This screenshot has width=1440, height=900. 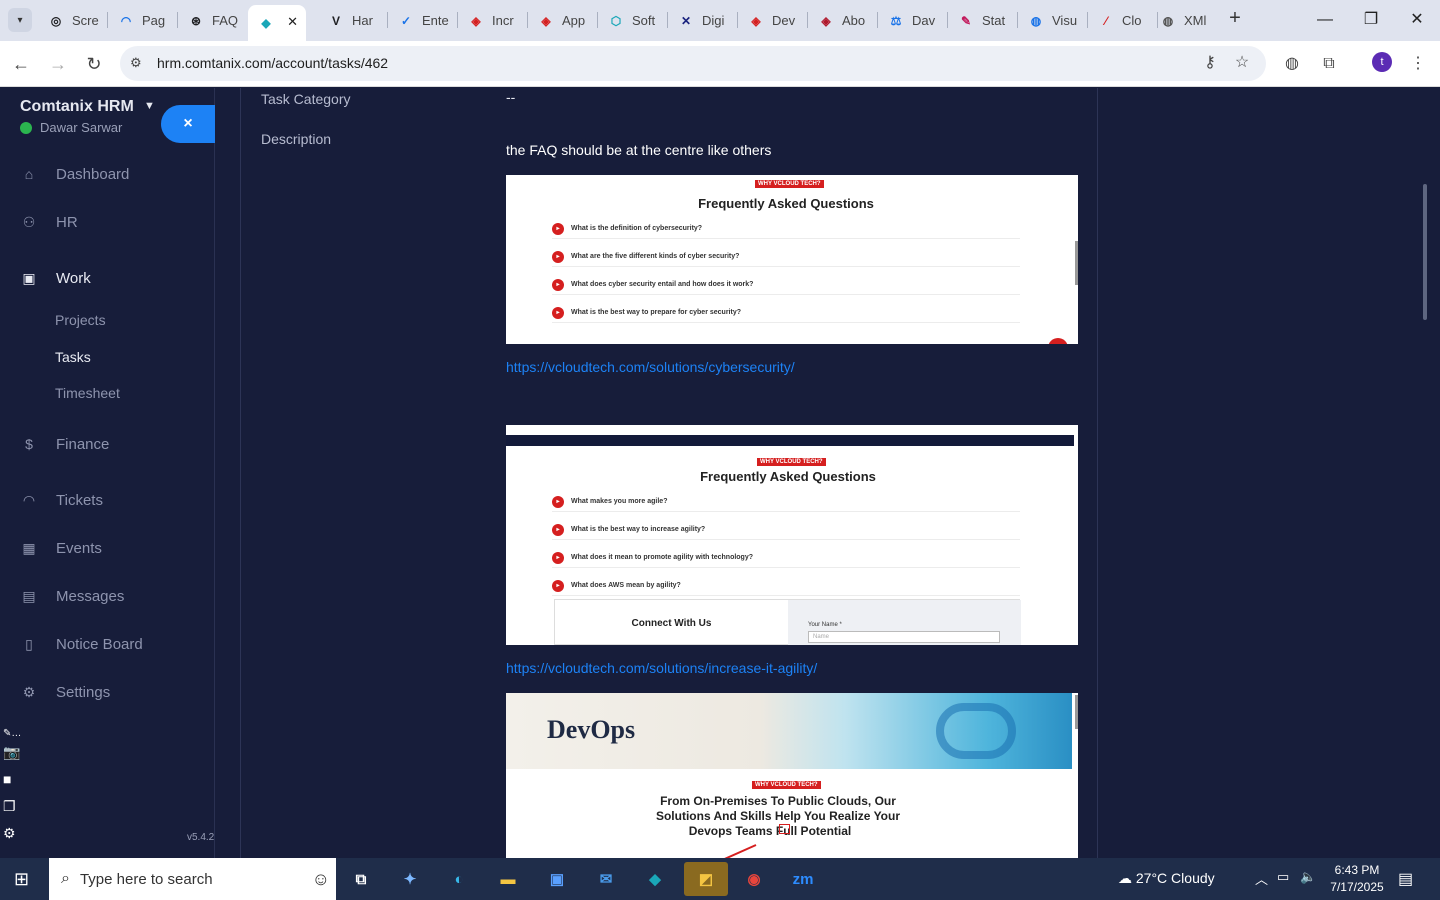 I want to click on weather-widget: ☁ 27°C Cloudy, so click(x=1166, y=878).